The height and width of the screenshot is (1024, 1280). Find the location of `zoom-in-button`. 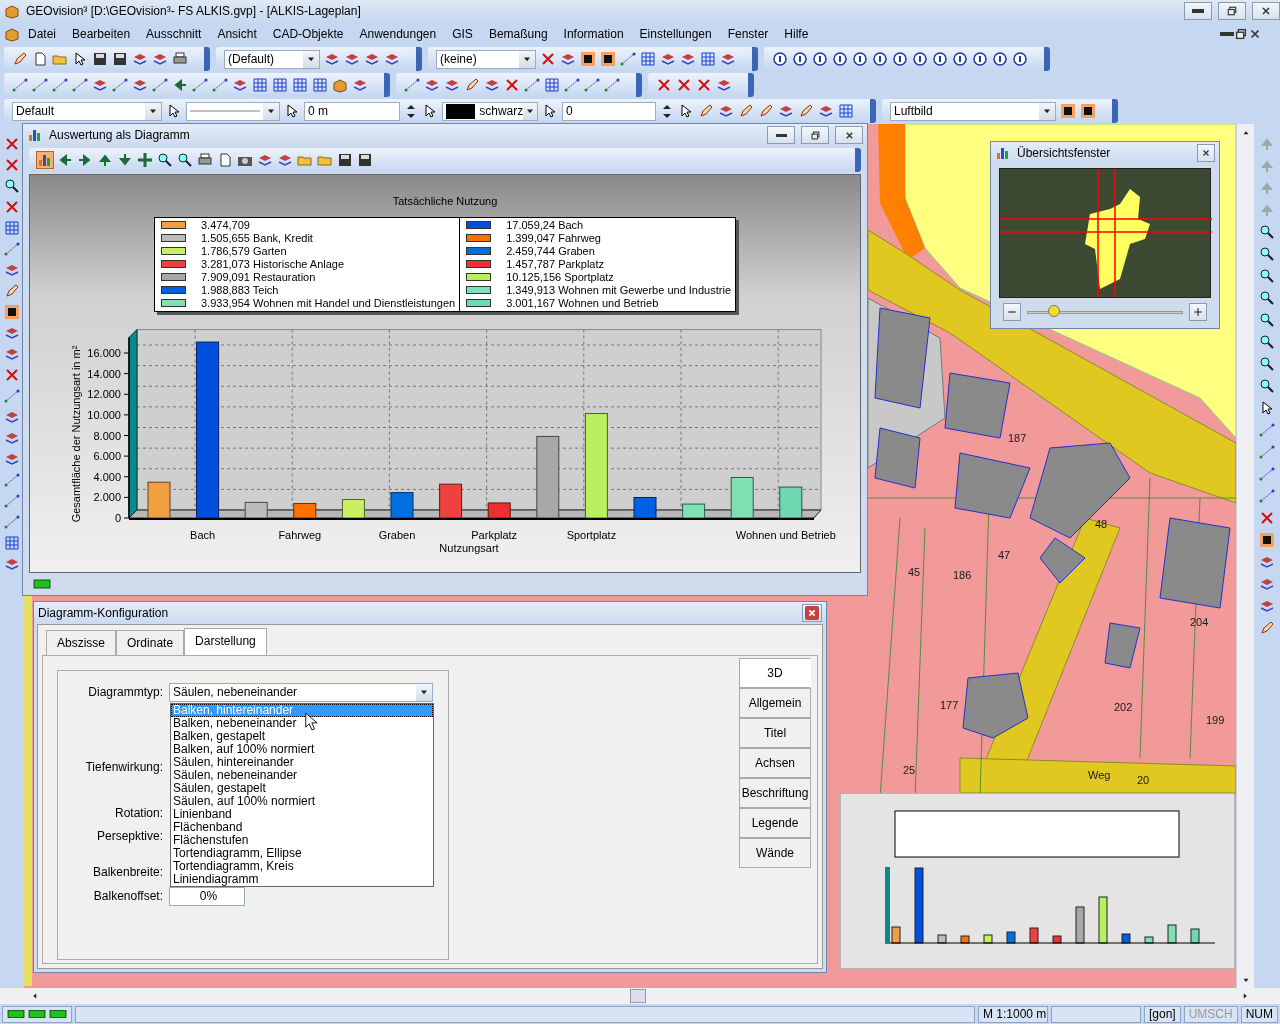

zoom-in-button is located at coordinates (1198, 312).